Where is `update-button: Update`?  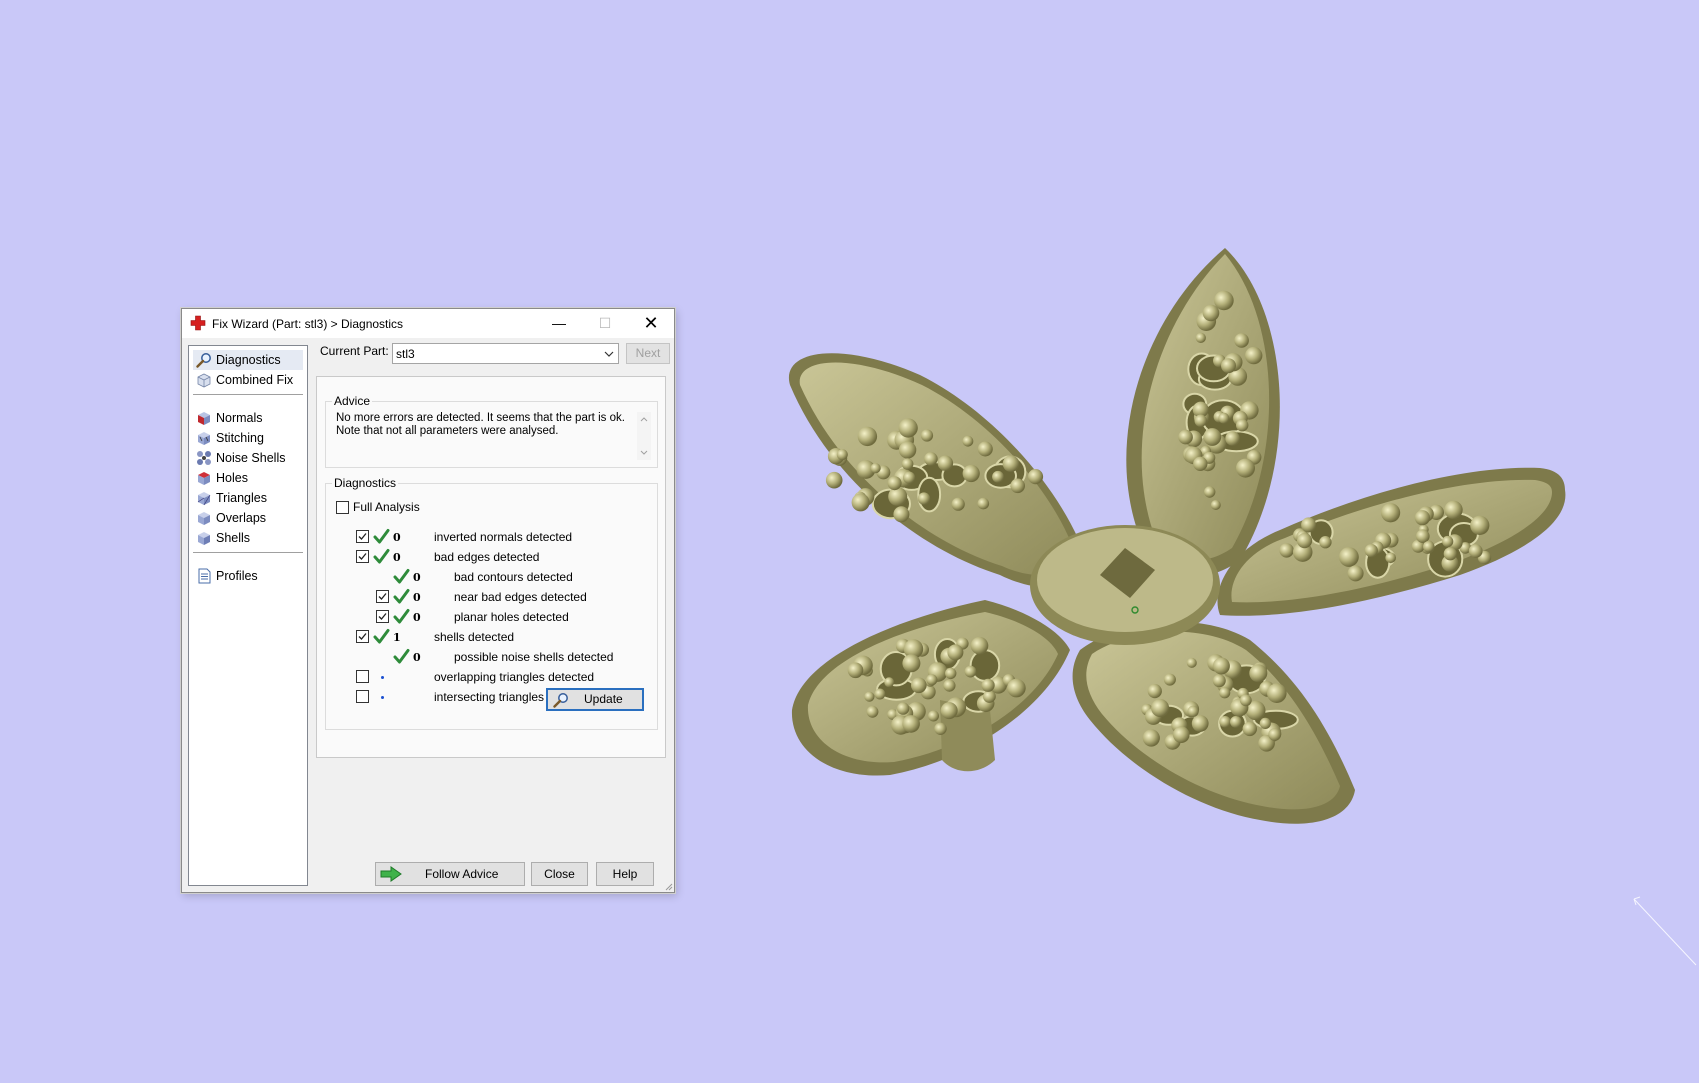 update-button: Update is located at coordinates (595, 699).